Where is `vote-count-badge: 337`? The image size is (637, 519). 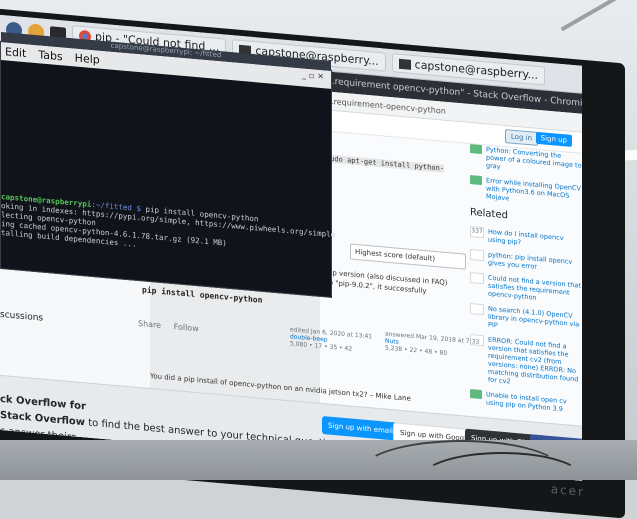 vote-count-badge: 337 is located at coordinates (477, 232).